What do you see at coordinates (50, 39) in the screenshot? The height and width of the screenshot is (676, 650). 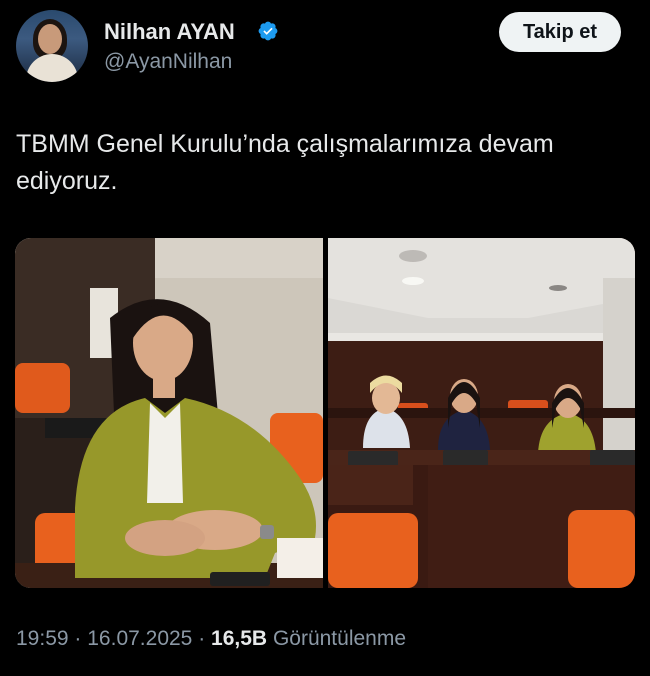 I see `avatar-face` at bounding box center [50, 39].